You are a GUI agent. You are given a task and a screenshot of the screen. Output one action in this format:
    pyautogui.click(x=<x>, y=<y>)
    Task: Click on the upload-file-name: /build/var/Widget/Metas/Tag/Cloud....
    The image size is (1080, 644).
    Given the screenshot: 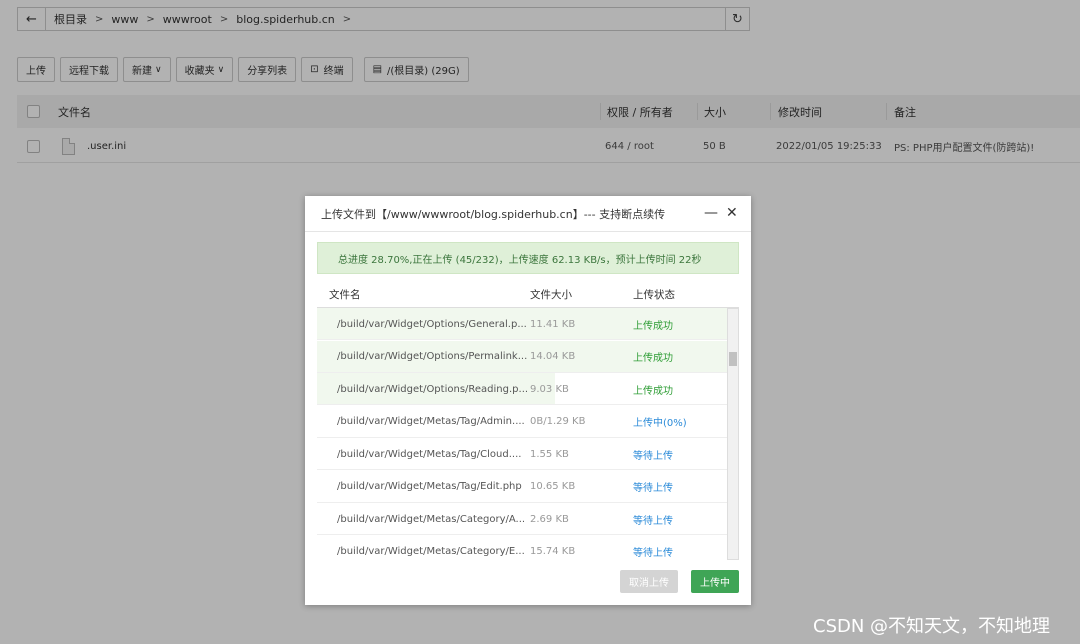 What is the action you would take?
    pyautogui.click(x=429, y=454)
    